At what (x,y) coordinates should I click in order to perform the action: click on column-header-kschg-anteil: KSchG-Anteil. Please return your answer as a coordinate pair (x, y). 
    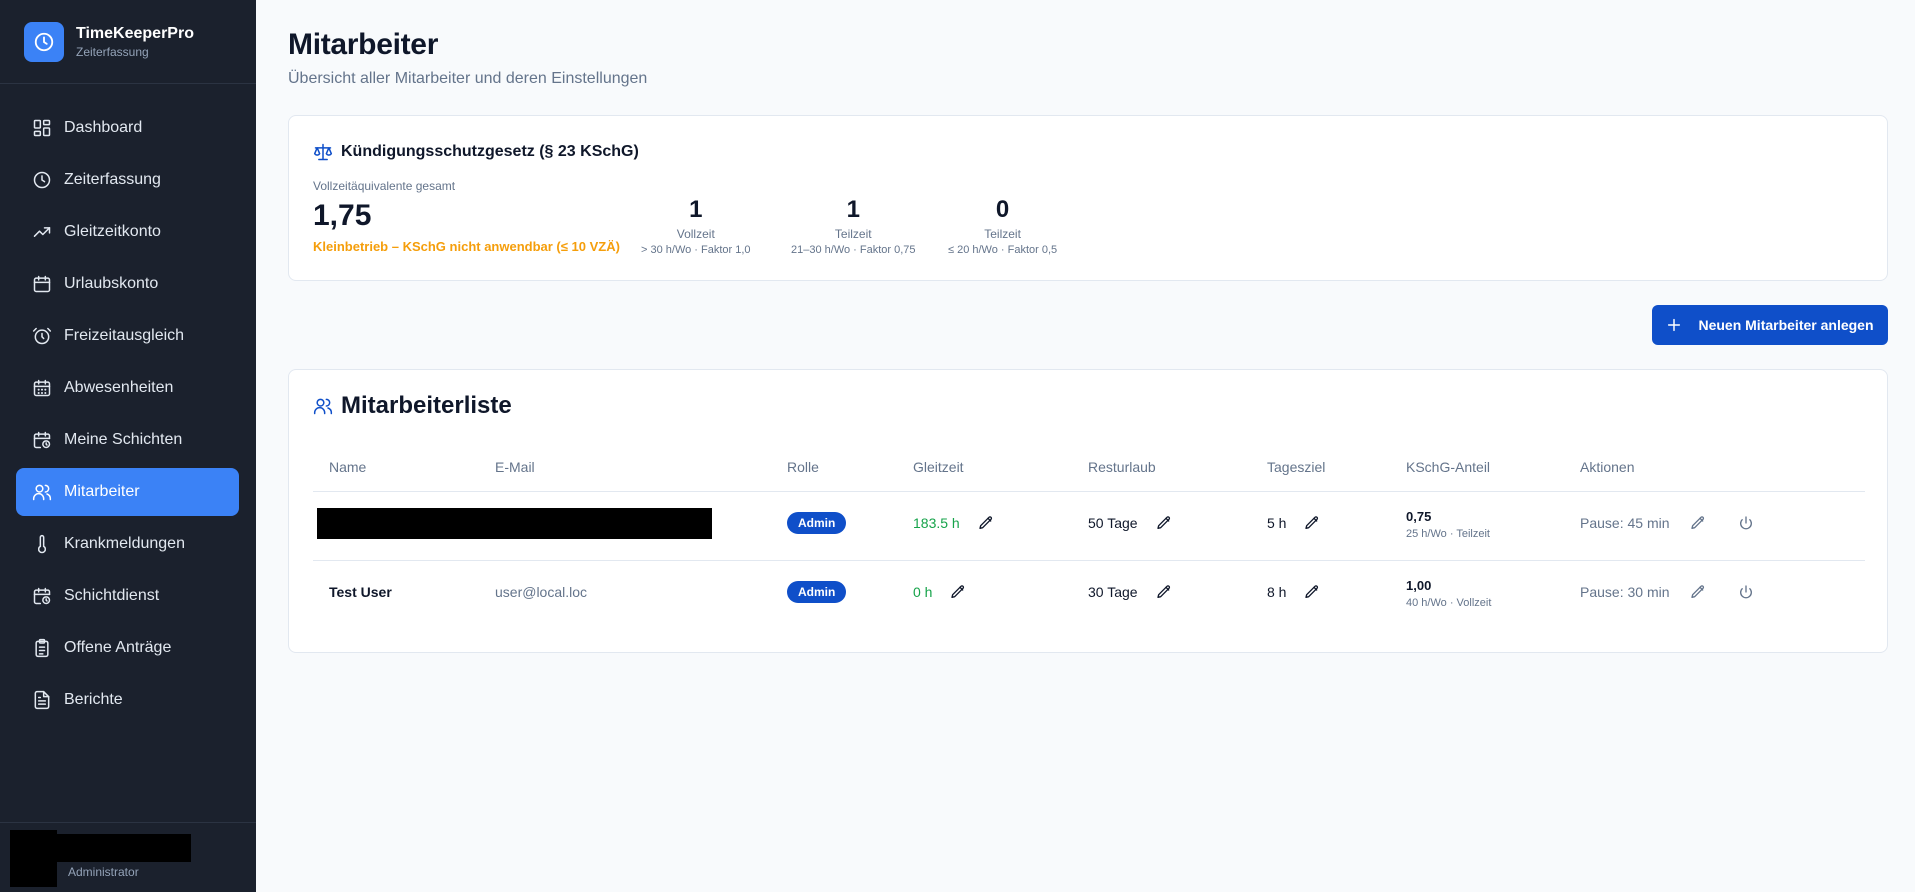
    Looking at the image, I should click on (1448, 467).